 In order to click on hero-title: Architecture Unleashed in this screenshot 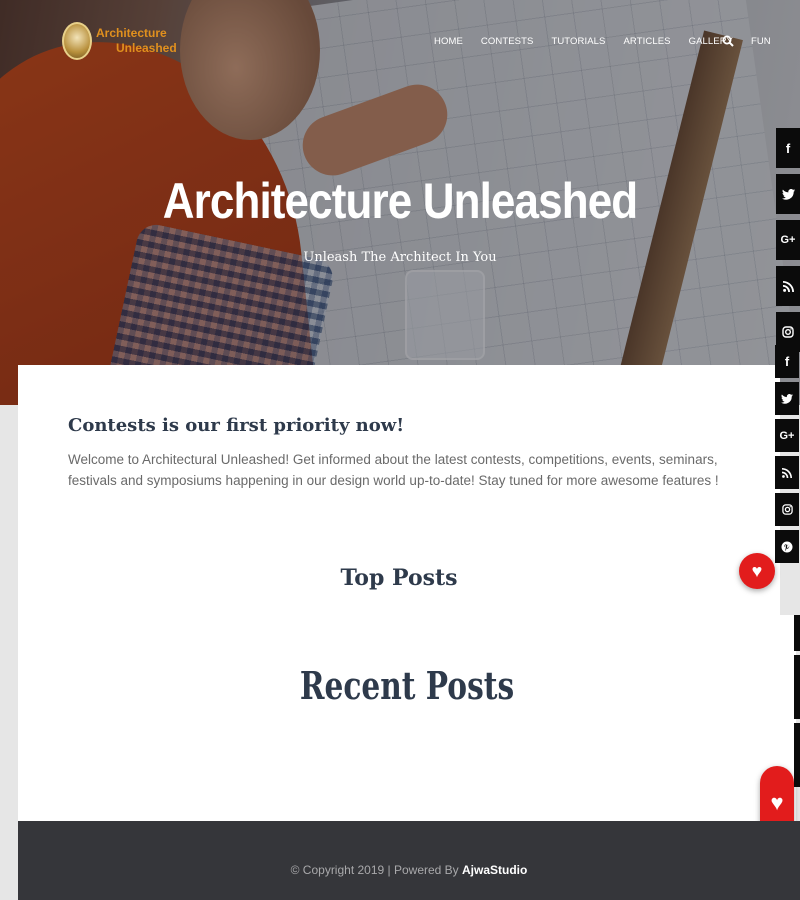, I will do `click(400, 201)`.